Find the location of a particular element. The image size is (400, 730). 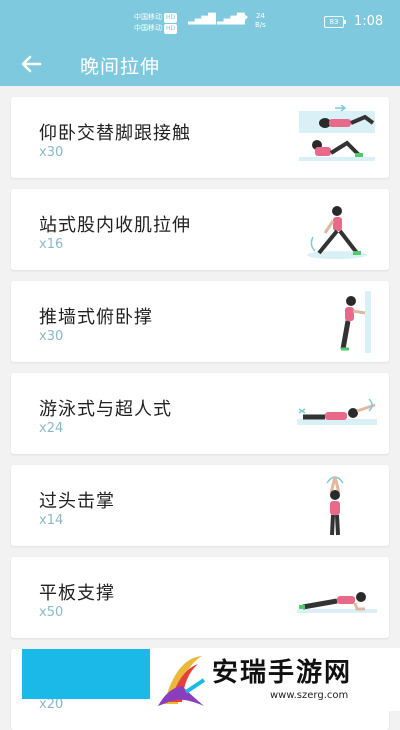

exercise-name: 过头击掌 is located at coordinates (77, 501).